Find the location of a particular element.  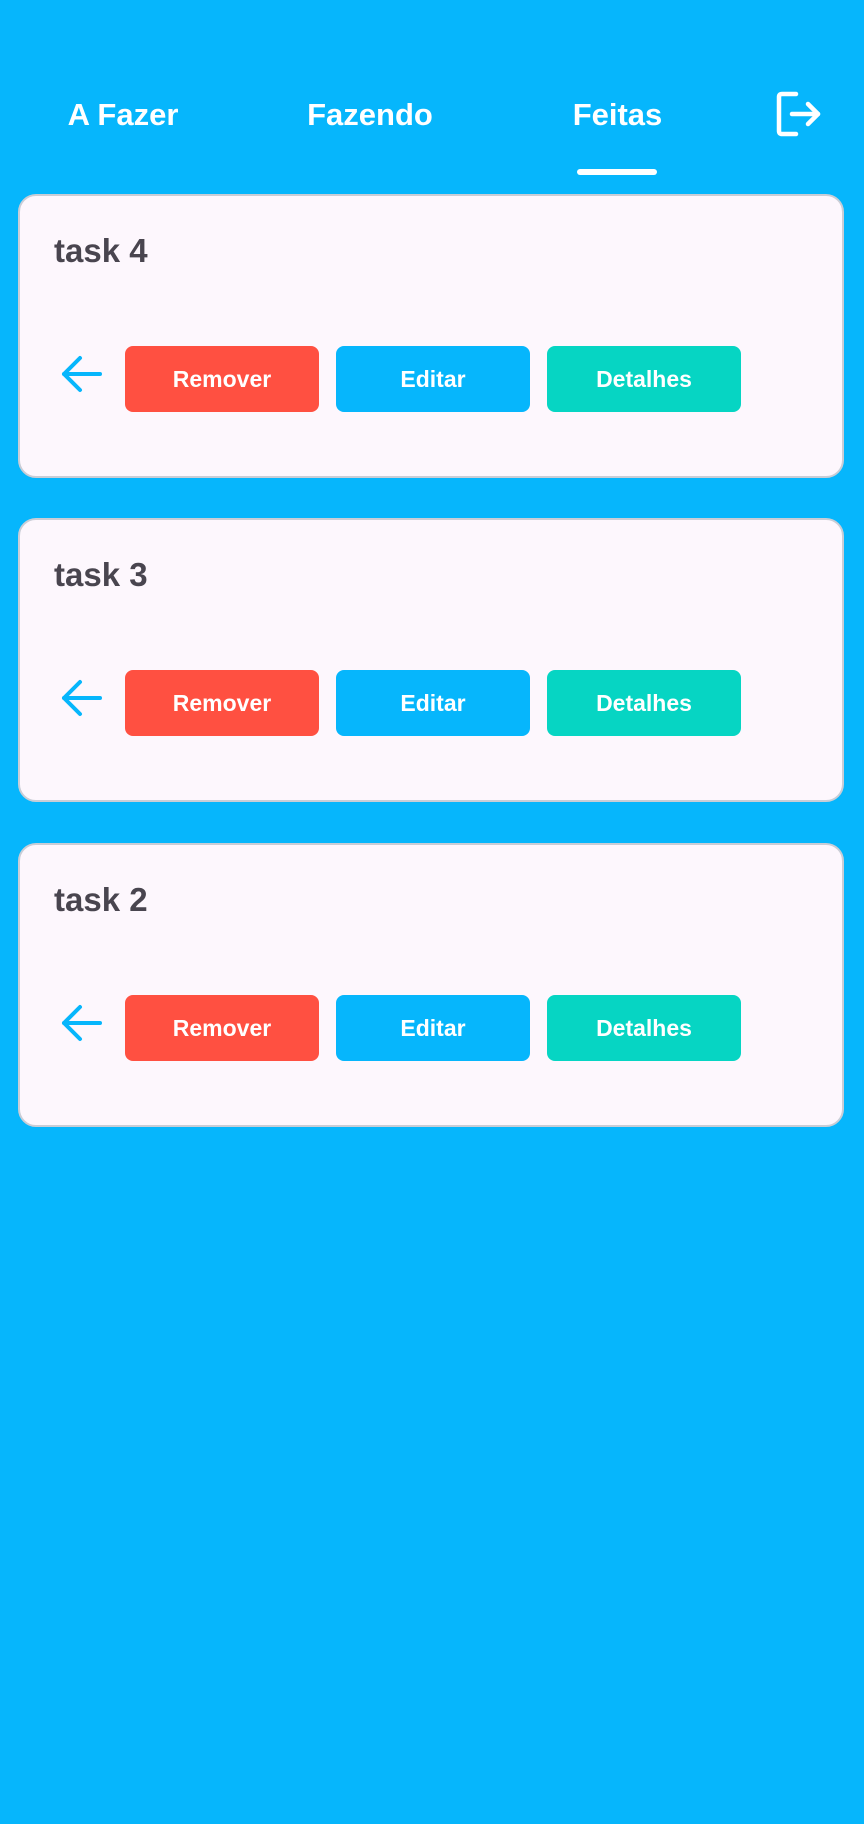

task-card: task 3 Remover Editar Detalhes is located at coordinates (431, 660).